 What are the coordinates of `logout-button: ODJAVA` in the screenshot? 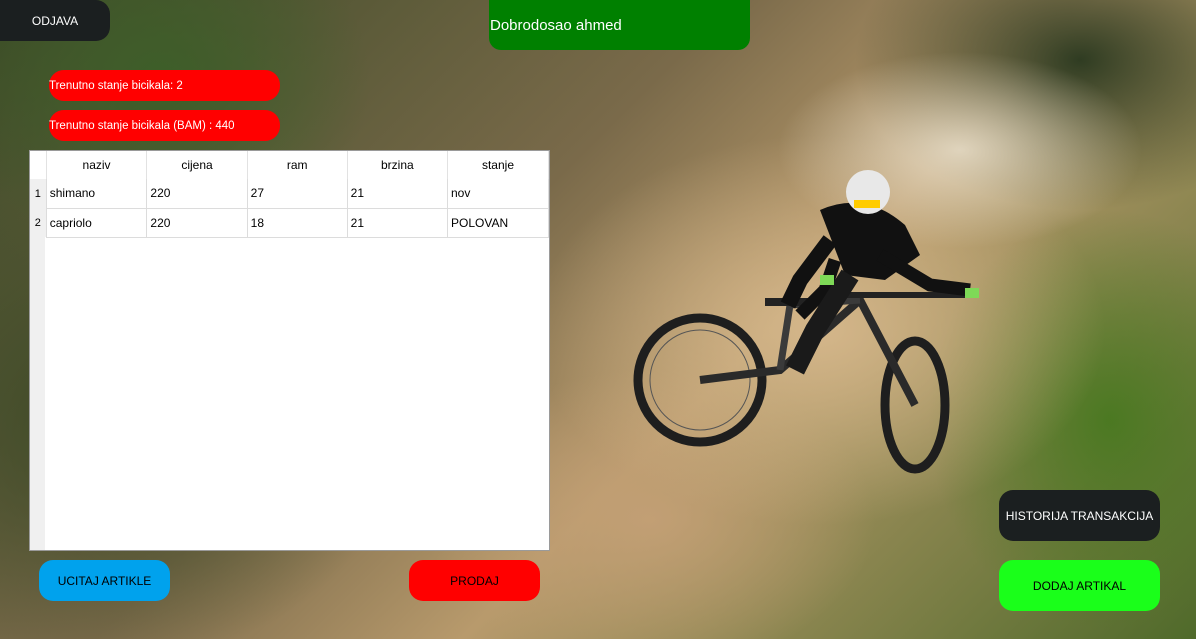 It's located at (55, 20).